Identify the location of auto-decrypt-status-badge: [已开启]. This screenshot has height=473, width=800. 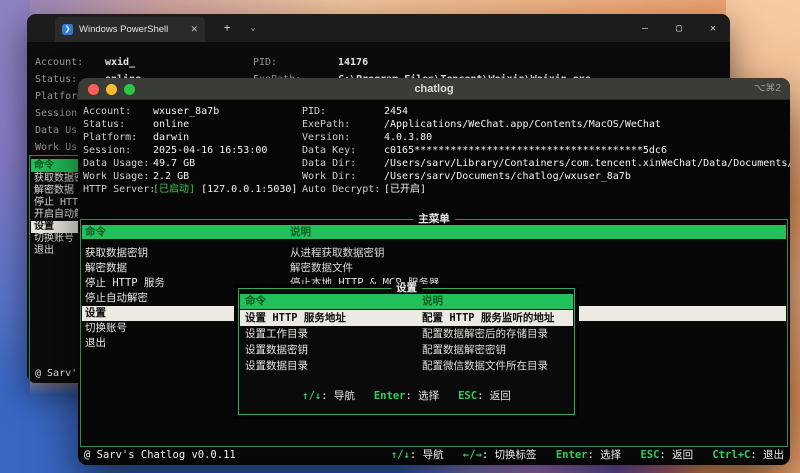
(405, 189).